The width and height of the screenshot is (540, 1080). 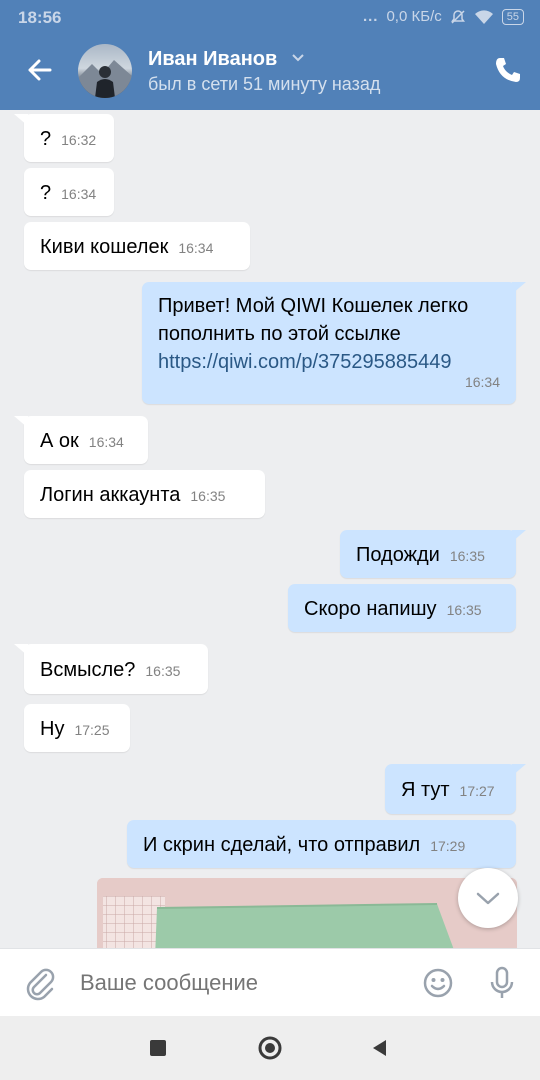 What do you see at coordinates (282, 845) in the screenshot?
I see `message-text: И скрин сделай, что отправил` at bounding box center [282, 845].